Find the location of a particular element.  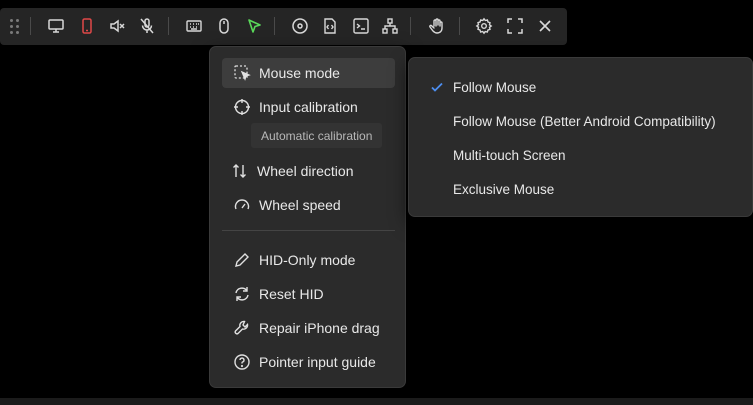

tooltip-automatic-calibration: Automatic calibration is located at coordinates (317, 135).